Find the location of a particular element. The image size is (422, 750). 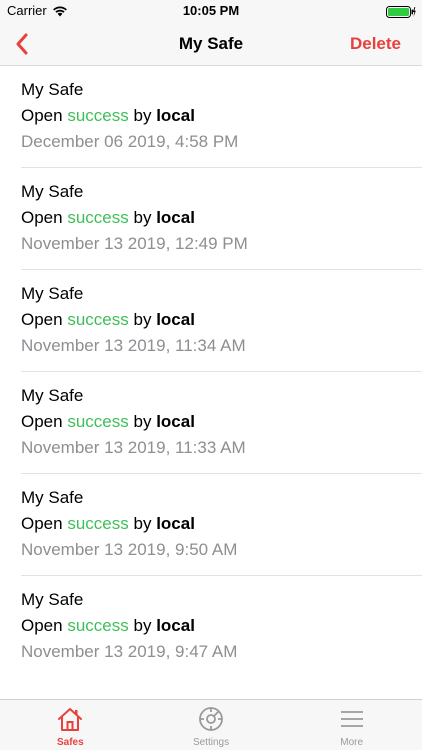

tab-safes: Safes is located at coordinates (70, 725).